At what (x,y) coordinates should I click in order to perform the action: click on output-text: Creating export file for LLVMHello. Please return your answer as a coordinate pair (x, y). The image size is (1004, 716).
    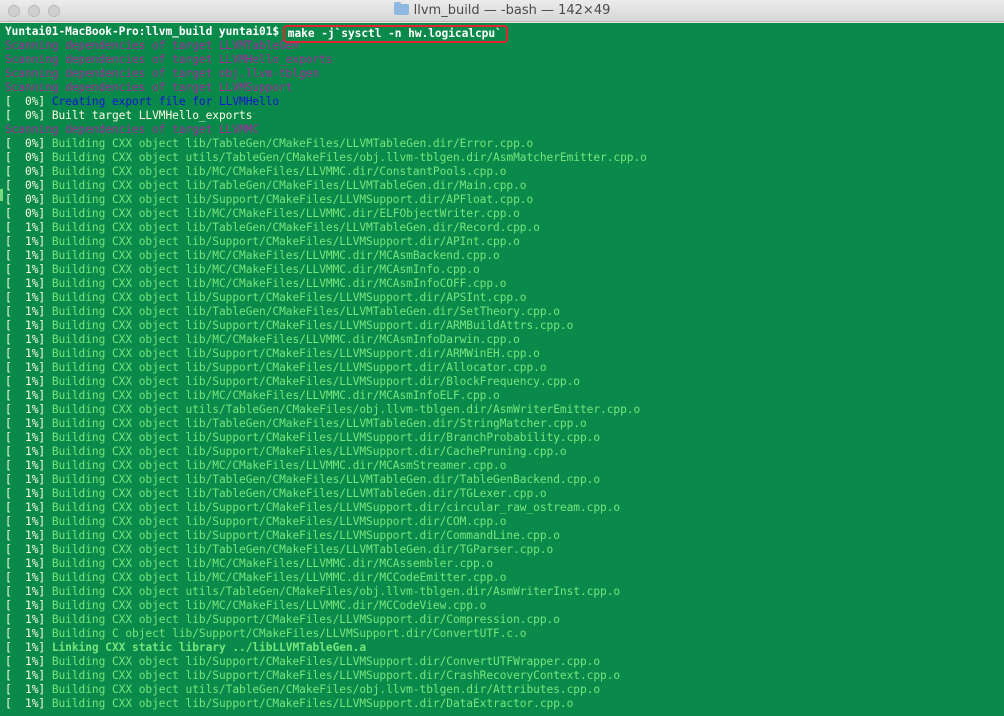
    Looking at the image, I should click on (165, 101).